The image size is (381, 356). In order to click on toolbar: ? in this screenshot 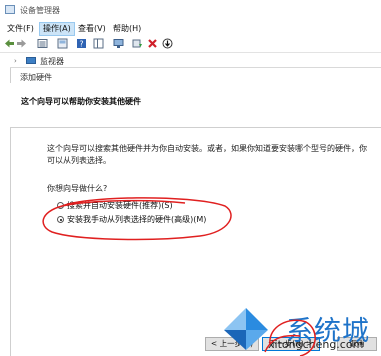, I will do `click(190, 44)`.